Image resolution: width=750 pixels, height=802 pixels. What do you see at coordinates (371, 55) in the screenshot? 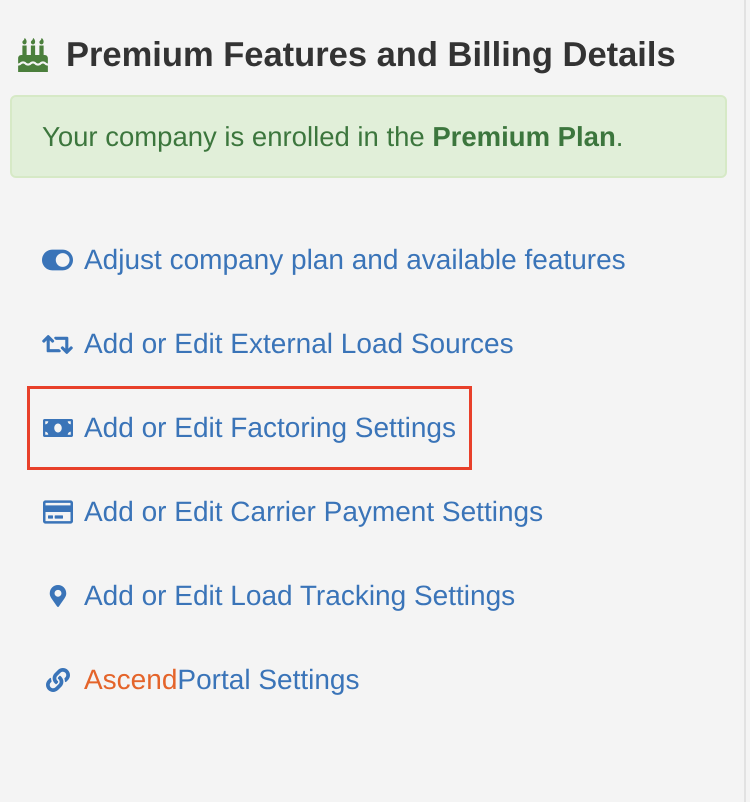
I see `page-title: Premium Features and Billing Details` at bounding box center [371, 55].